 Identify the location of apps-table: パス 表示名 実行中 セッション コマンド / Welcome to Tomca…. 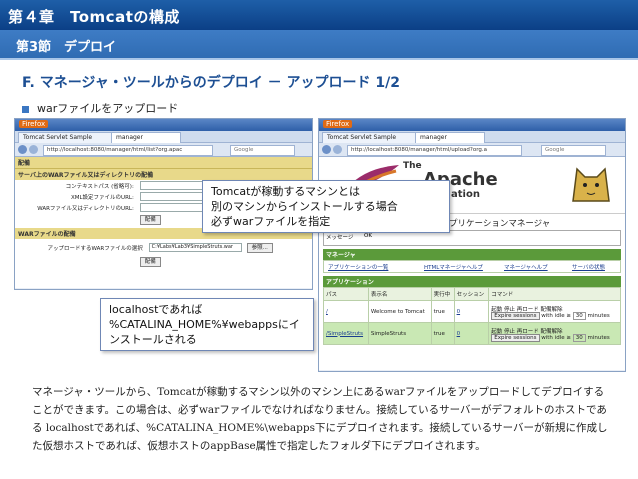
(472, 316).